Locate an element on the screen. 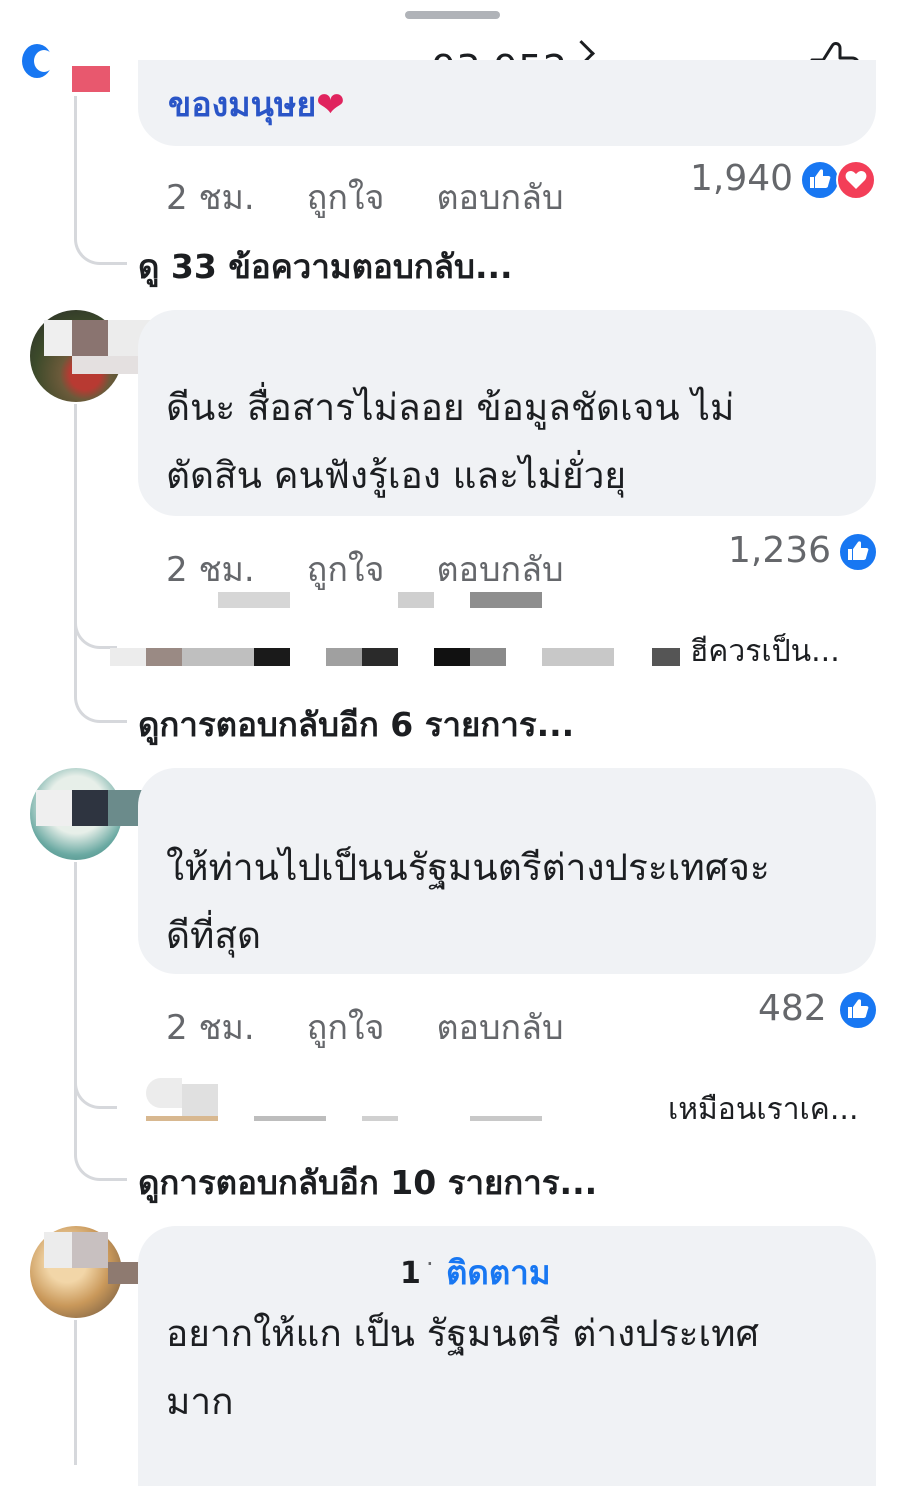 This screenshot has height=1486, width=905. comment-text: อยากให้แก เป็น รัฐมนตรี ต่างประเทศ is located at coordinates (462, 1333).